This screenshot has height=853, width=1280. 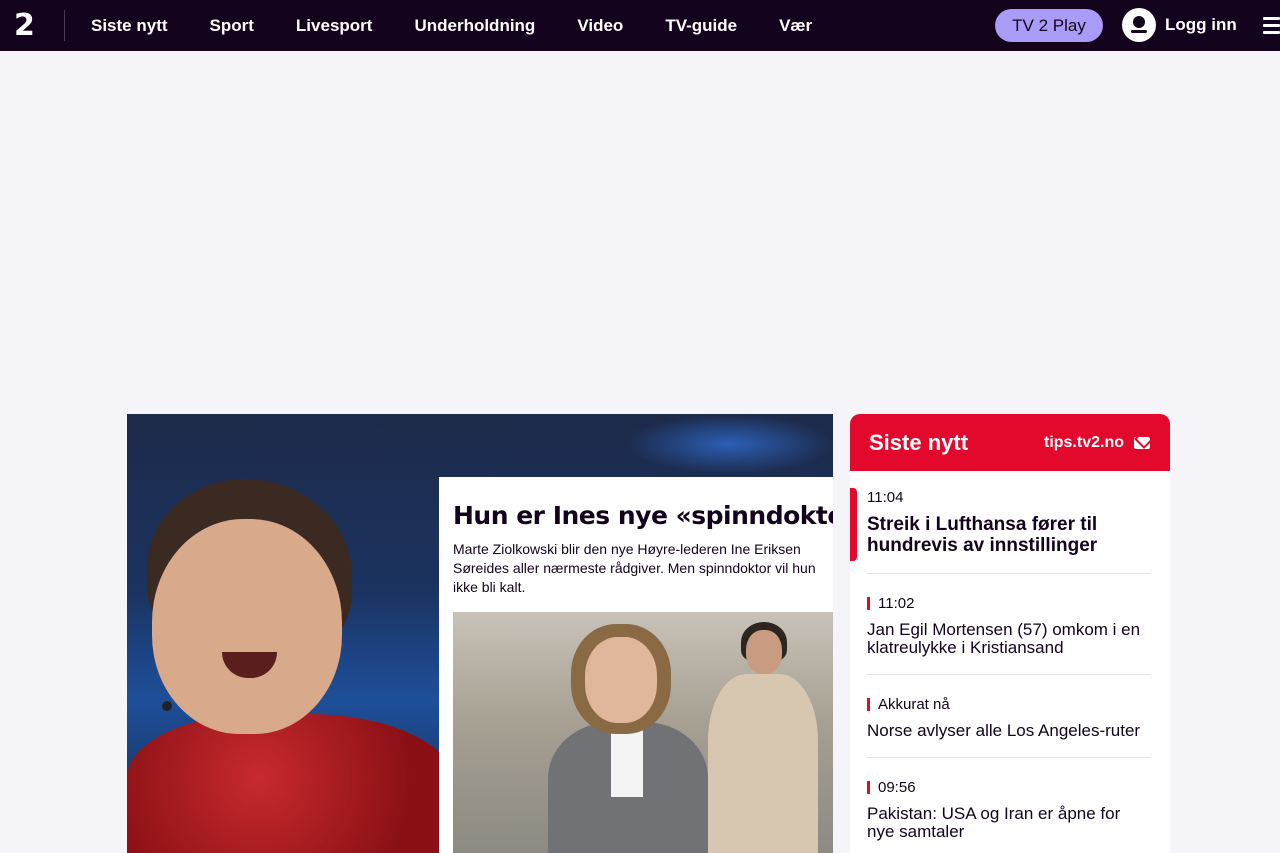 What do you see at coordinates (247, 626) in the screenshot?
I see `hero-person-face` at bounding box center [247, 626].